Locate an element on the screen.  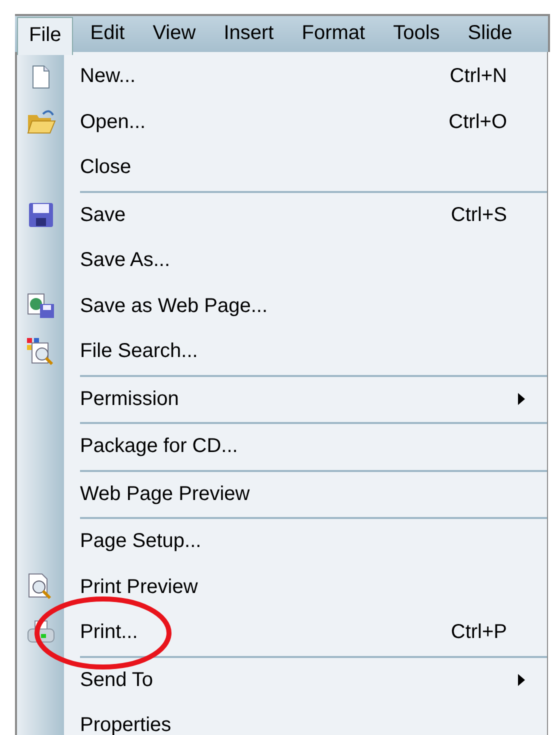
menu-item: Close is located at coordinates (305, 167).